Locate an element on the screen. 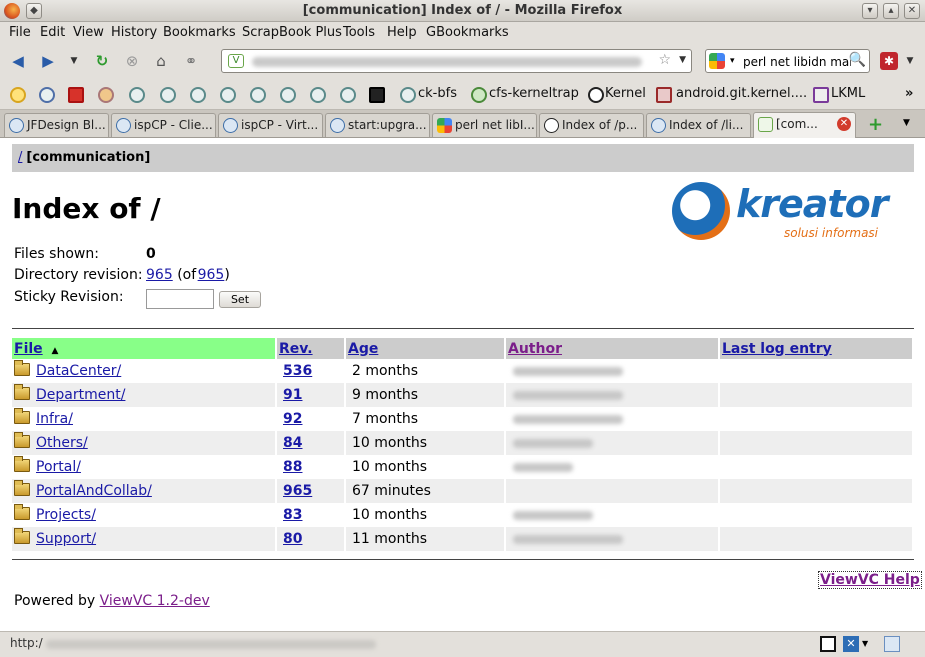 This screenshot has width=925, height=657. search-bar: ▾ 🔍 is located at coordinates (787, 61).